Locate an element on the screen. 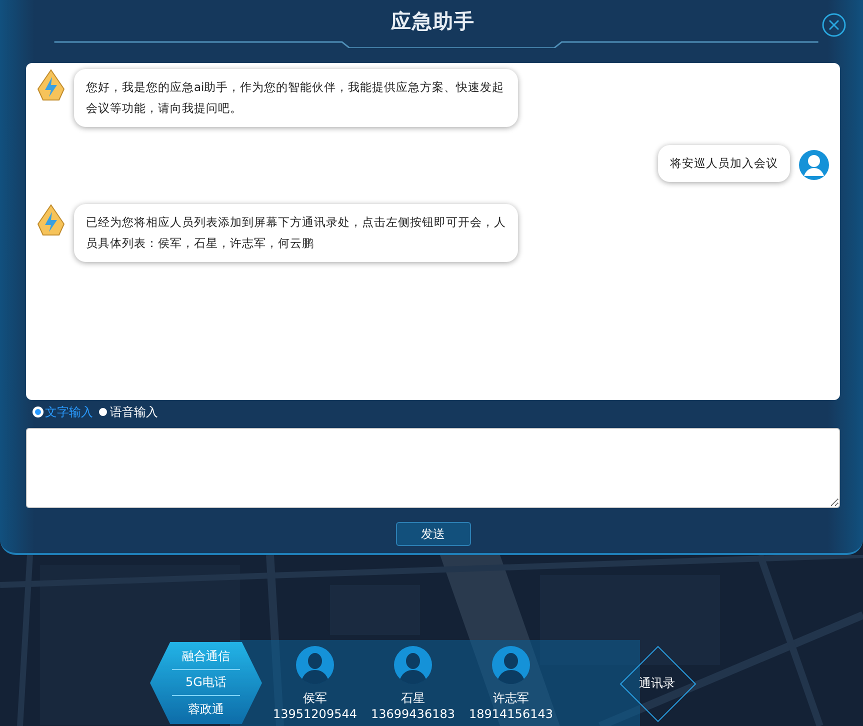 The height and width of the screenshot is (726, 863). menu-item: 蓉政通 is located at coordinates (206, 709).